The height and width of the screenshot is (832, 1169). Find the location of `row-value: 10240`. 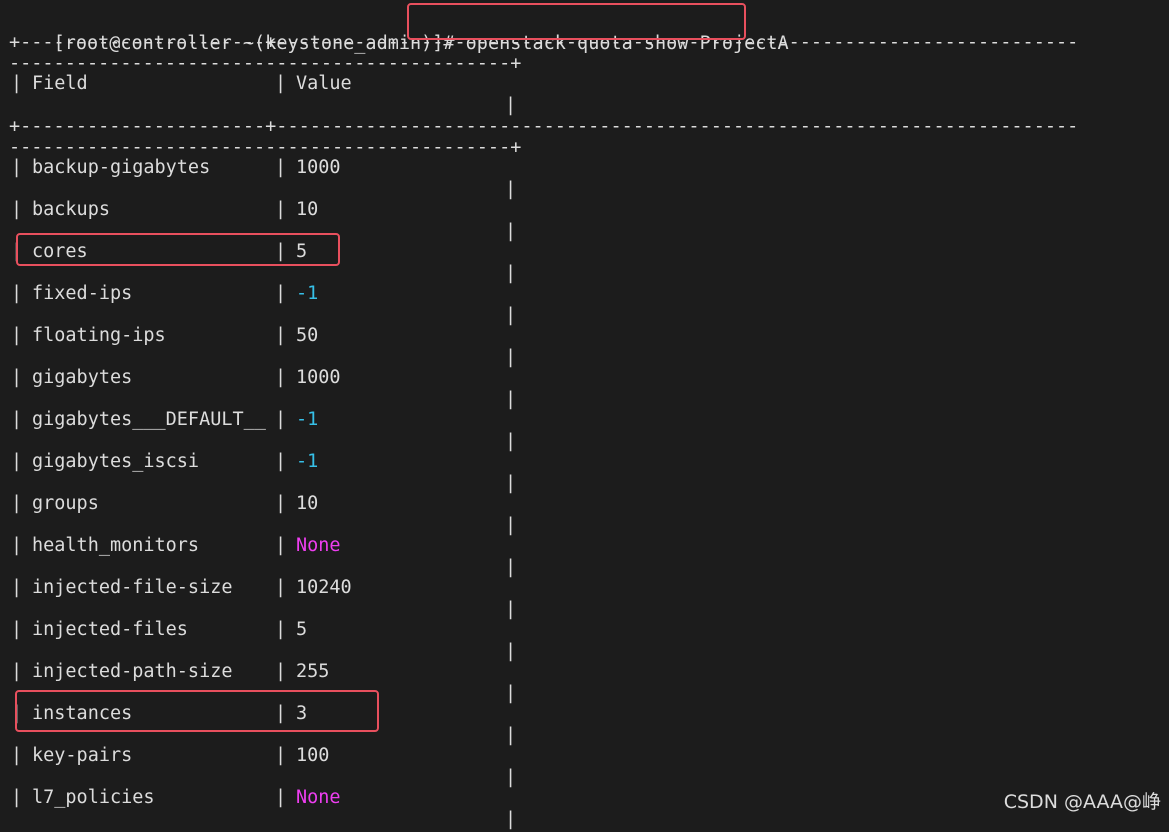

row-value: 10240 is located at coordinates (324, 587).